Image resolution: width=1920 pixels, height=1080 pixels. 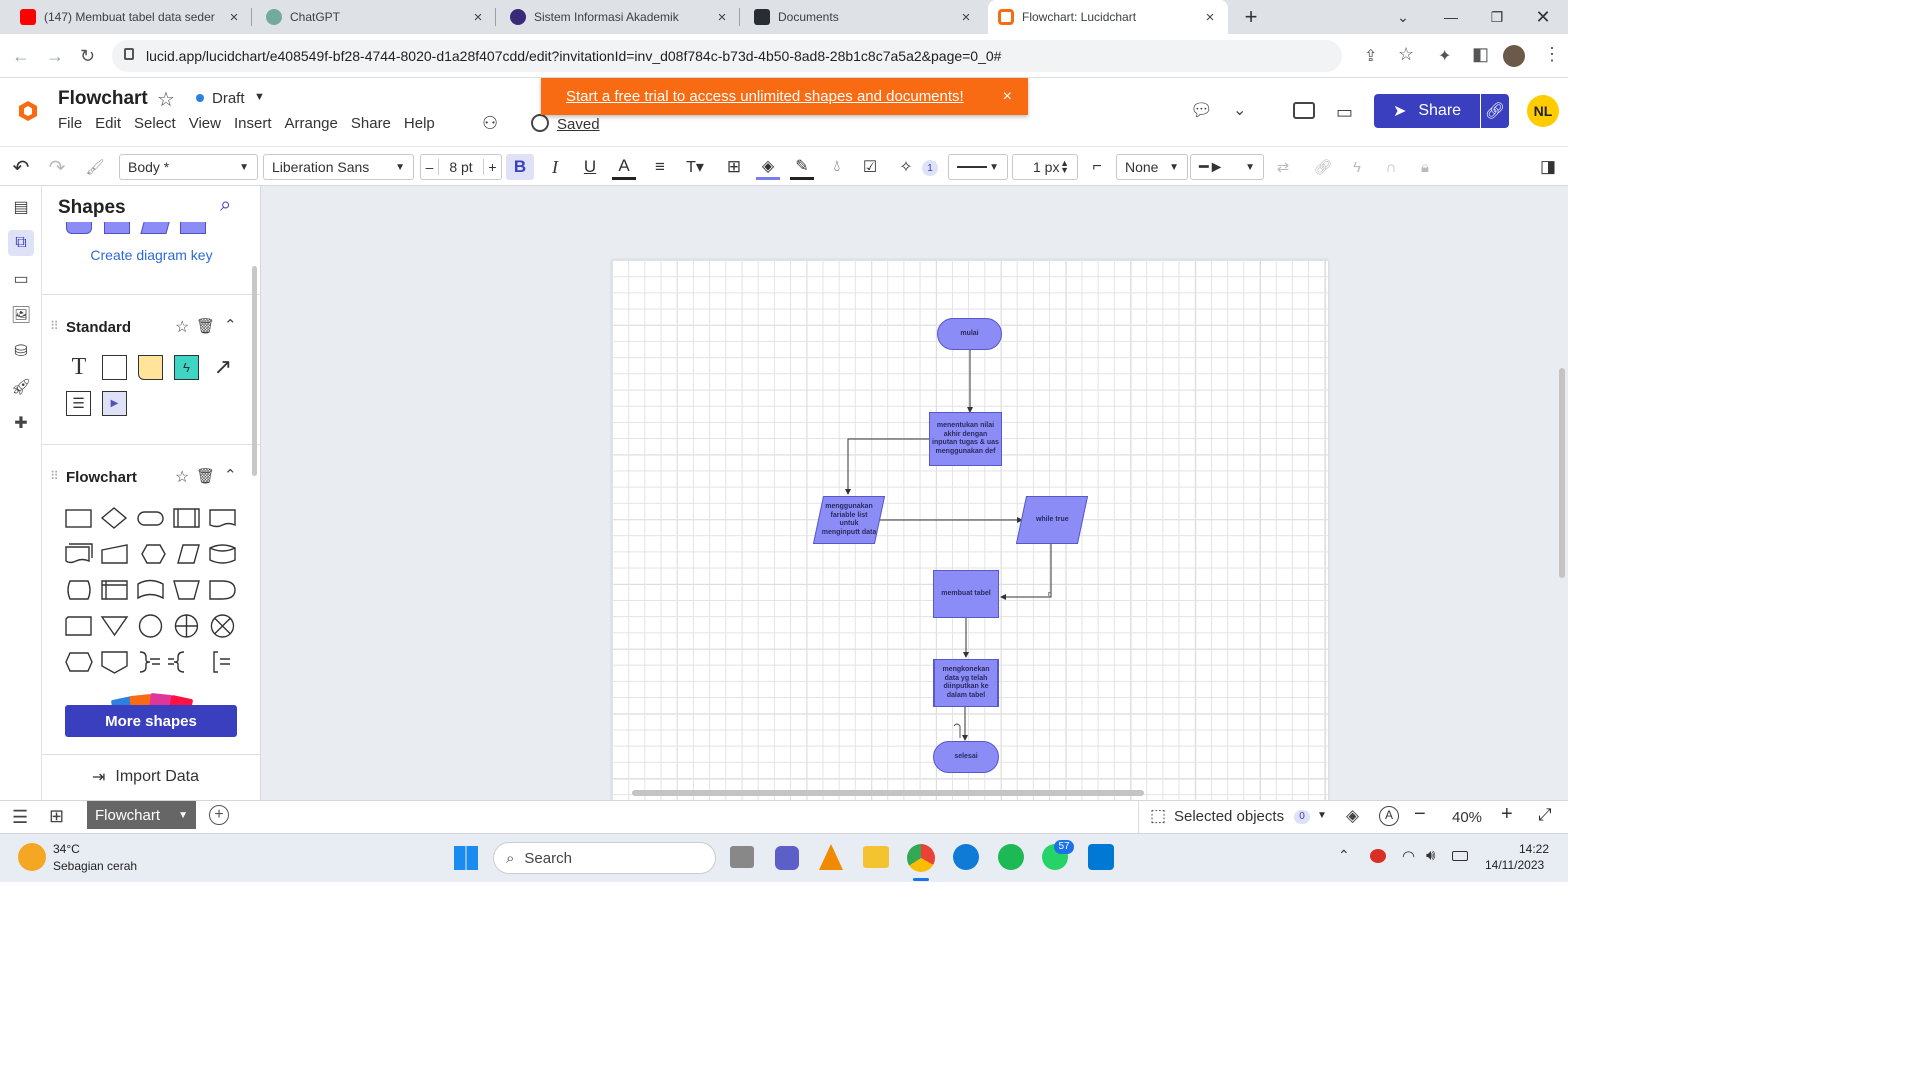 I want to click on extensions-icon: ✦, so click(x=1444, y=56).